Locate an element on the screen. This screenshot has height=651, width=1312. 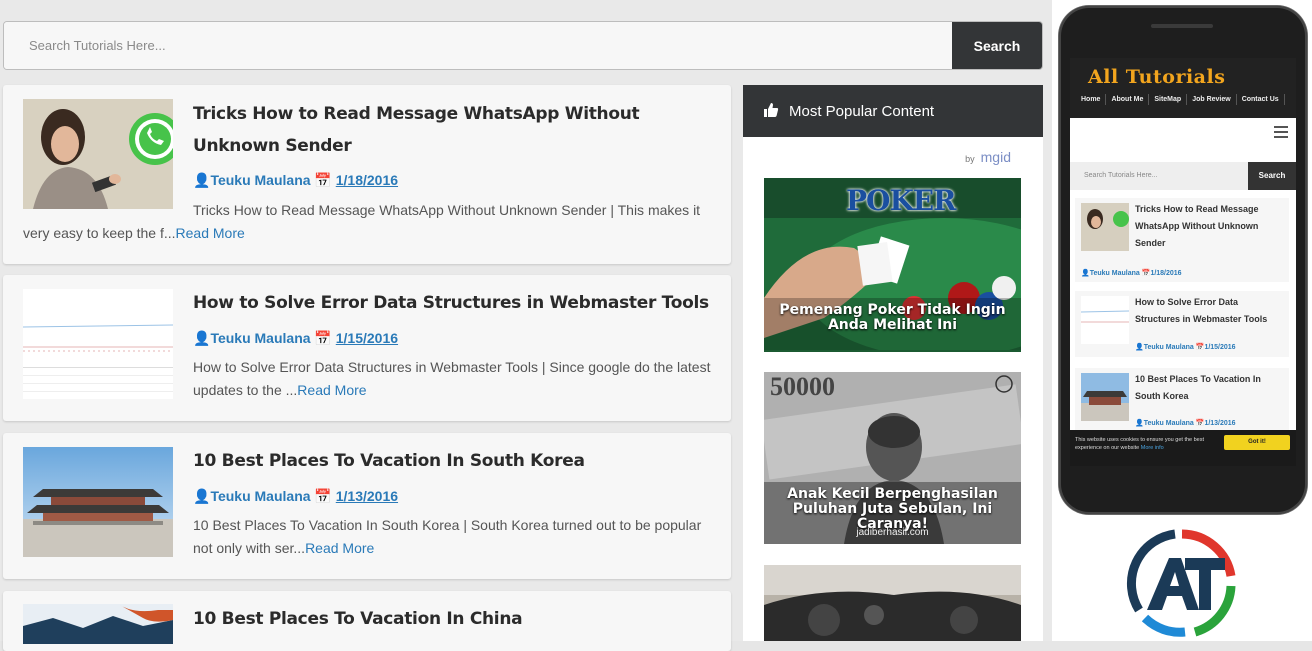
post-date: 1/18/2016 is located at coordinates (367, 180).